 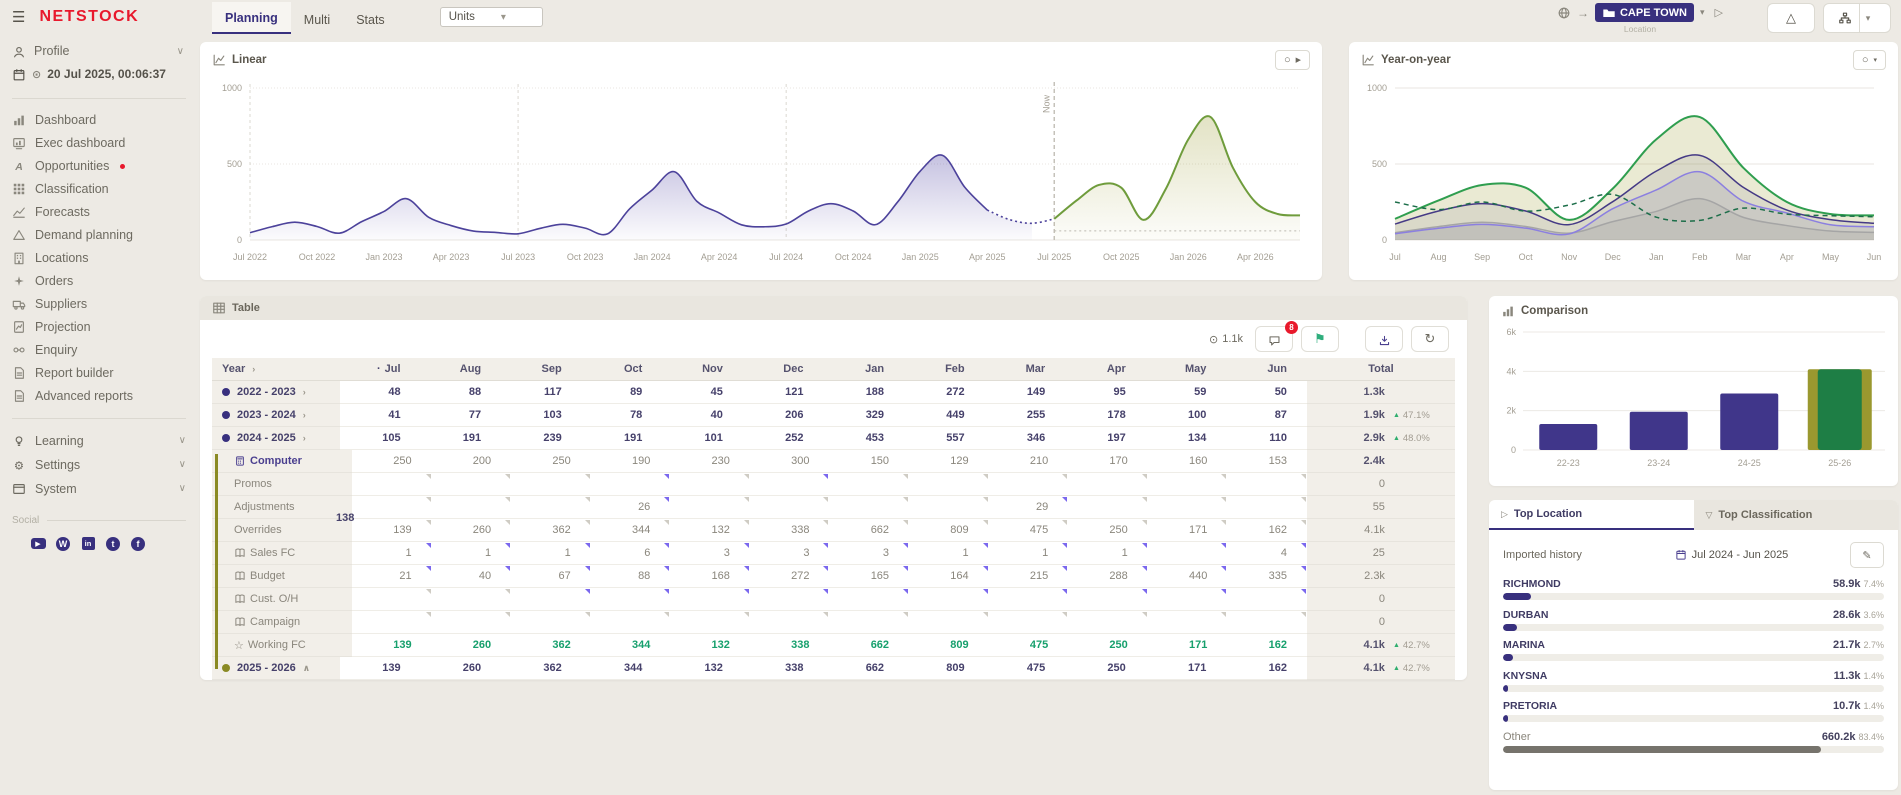 What do you see at coordinates (833, 553) in the screenshot?
I see `table-row-sales-fc: Sales FC 1 1 1 6 3 3 3 1 1 1 4 25` at bounding box center [833, 553].